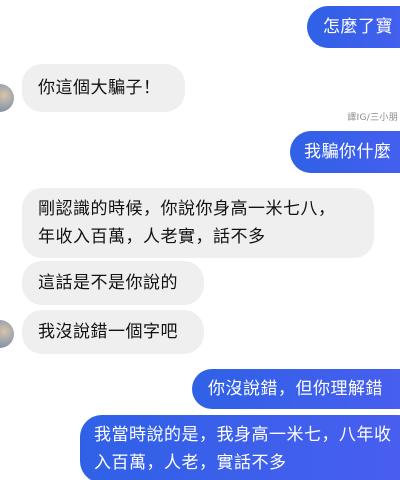 The width and height of the screenshot is (400, 480). I want to click on message-text-line-1: 我當時說的是，我身高一米七，八年收, so click(243, 435).